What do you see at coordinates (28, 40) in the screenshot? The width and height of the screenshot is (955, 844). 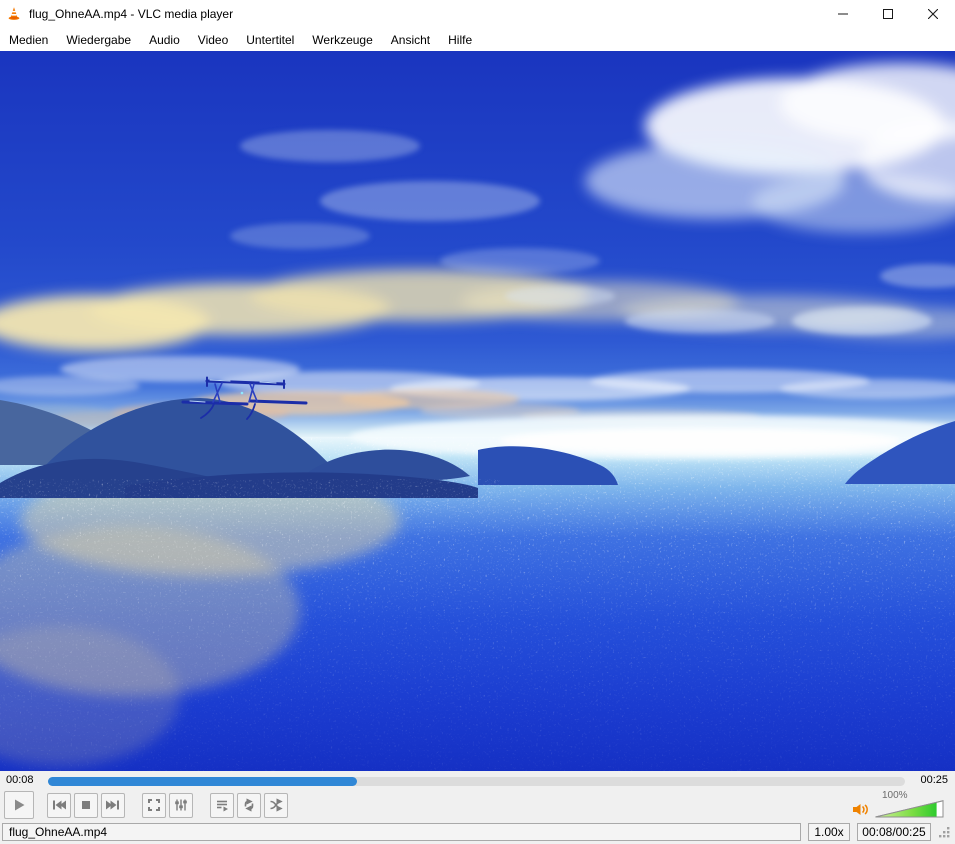 I see `menu-medien: Medien` at bounding box center [28, 40].